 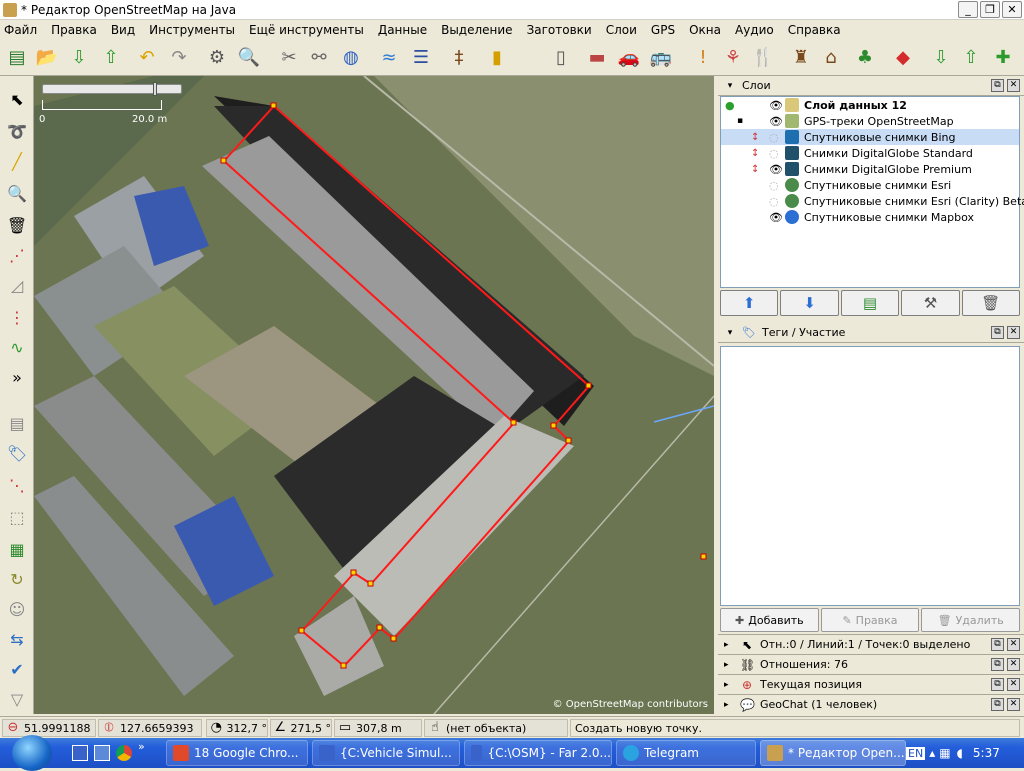 I want to click on language-indicator: EN, so click(x=916, y=753).